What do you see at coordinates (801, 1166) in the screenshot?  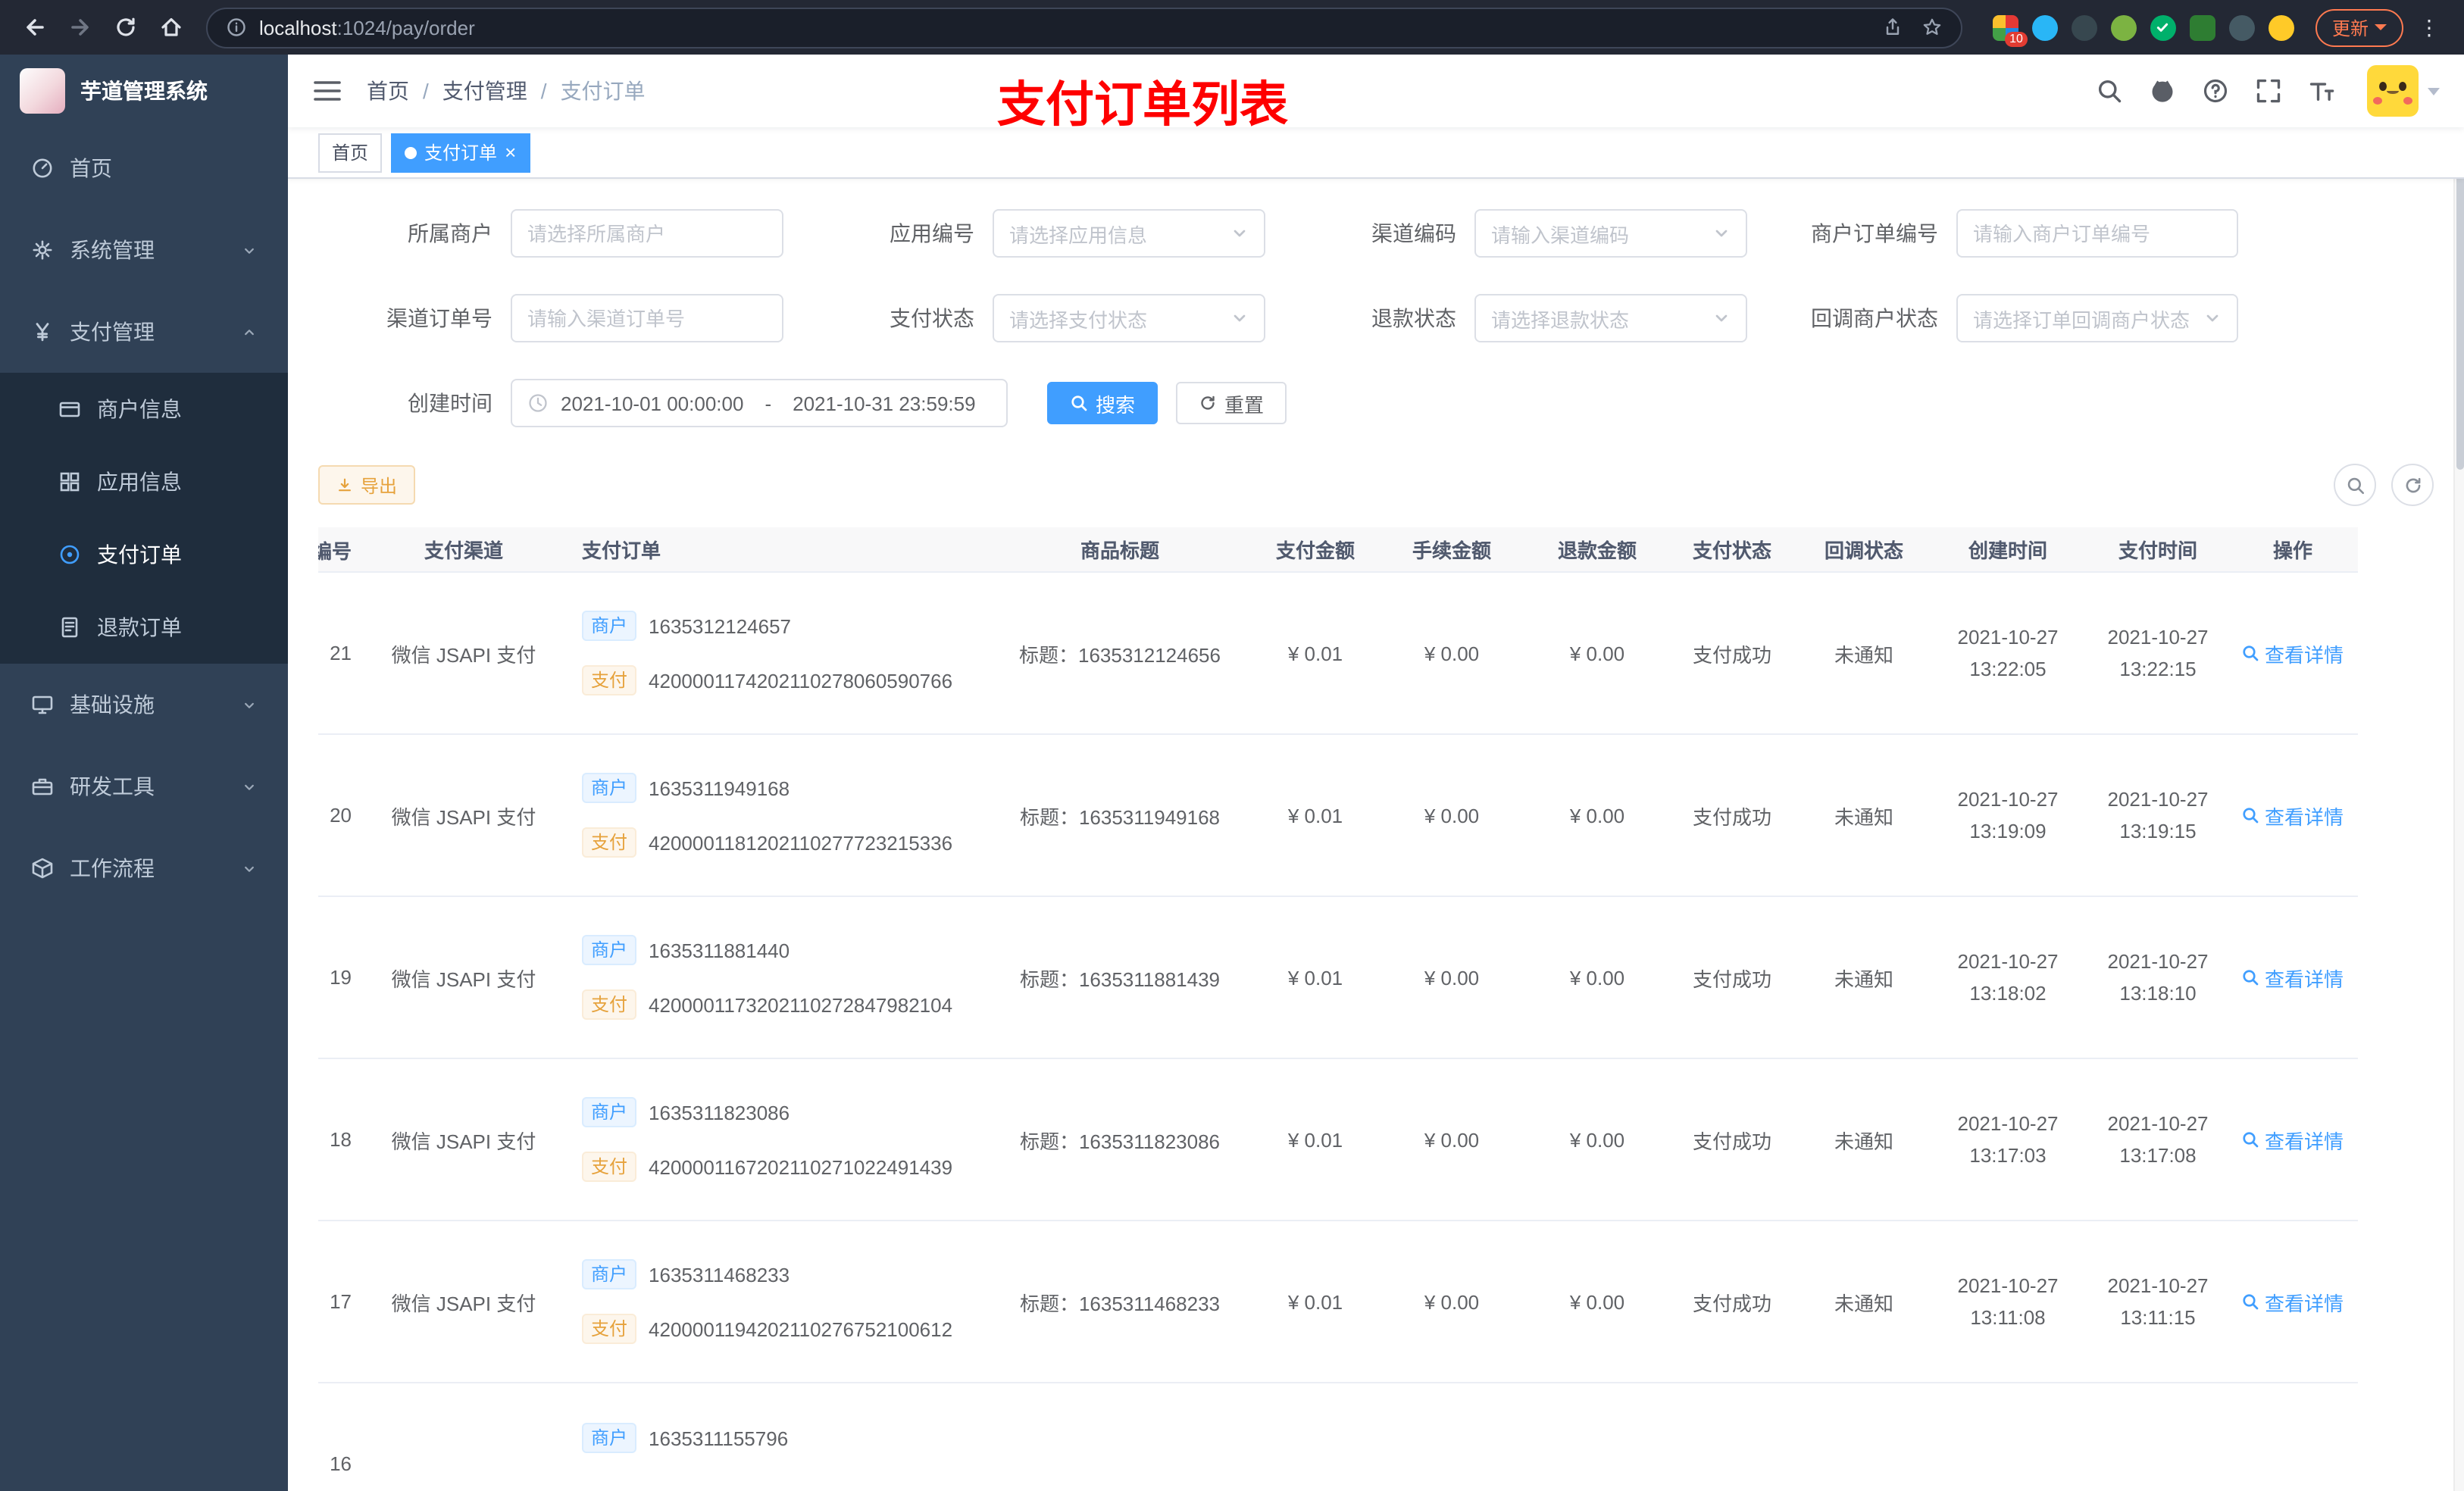 I see `pay-order-no: 4200001167202110271022491439` at bounding box center [801, 1166].